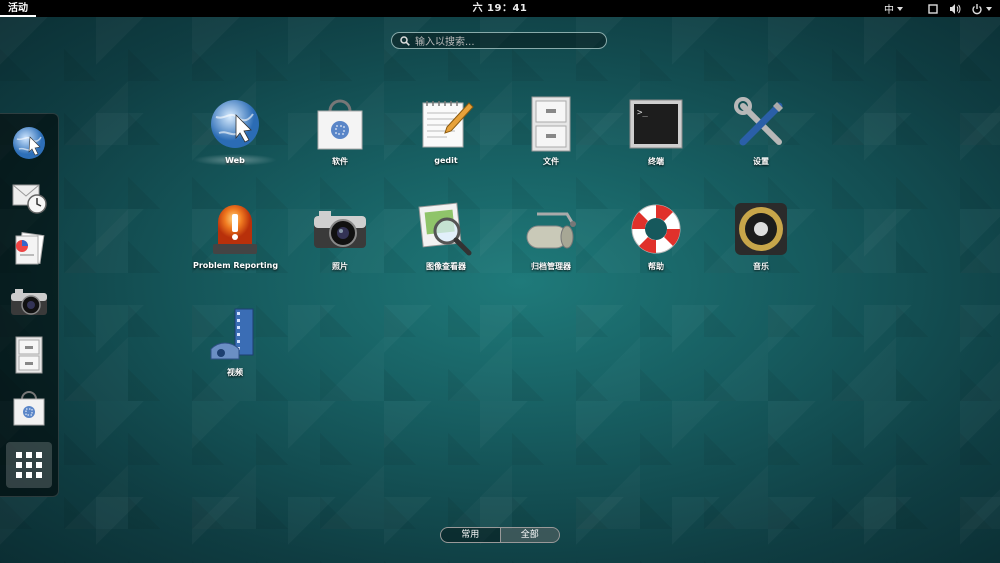 Image resolution: width=1000 pixels, height=563 pixels. I want to click on dash-item-software, so click(29, 408).